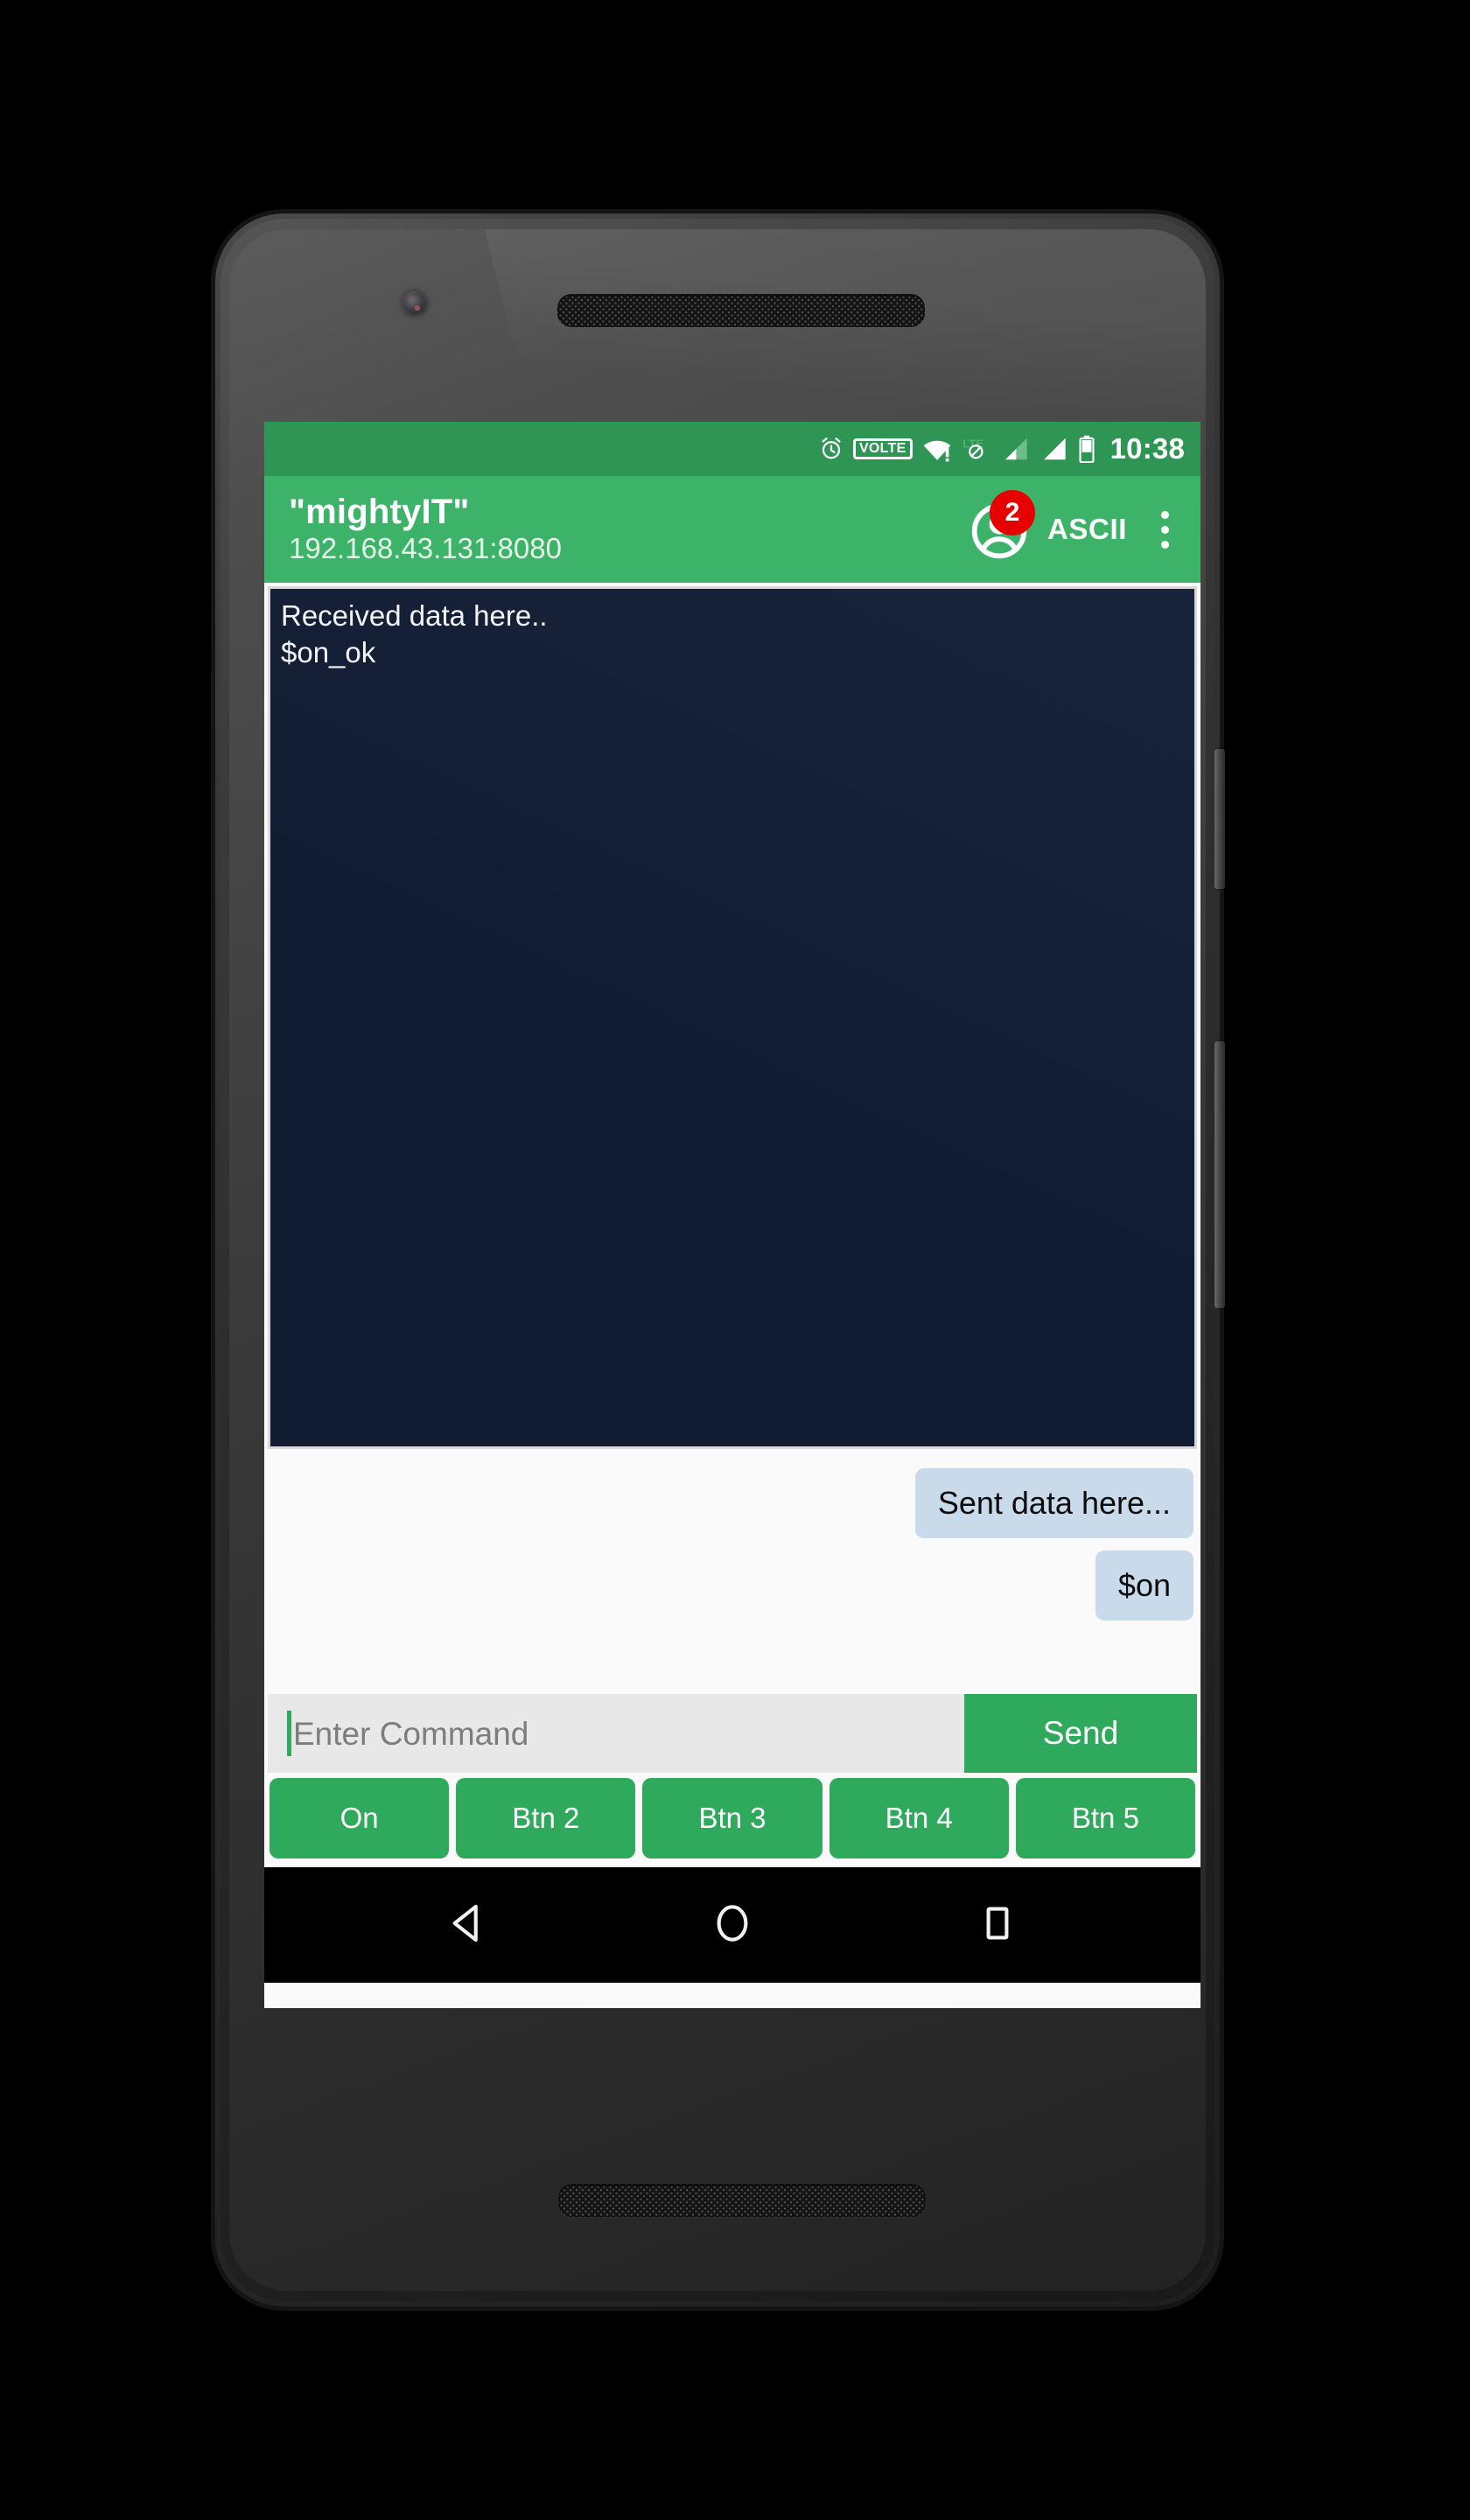  I want to click on command-input: Enter Command, so click(616, 1733).